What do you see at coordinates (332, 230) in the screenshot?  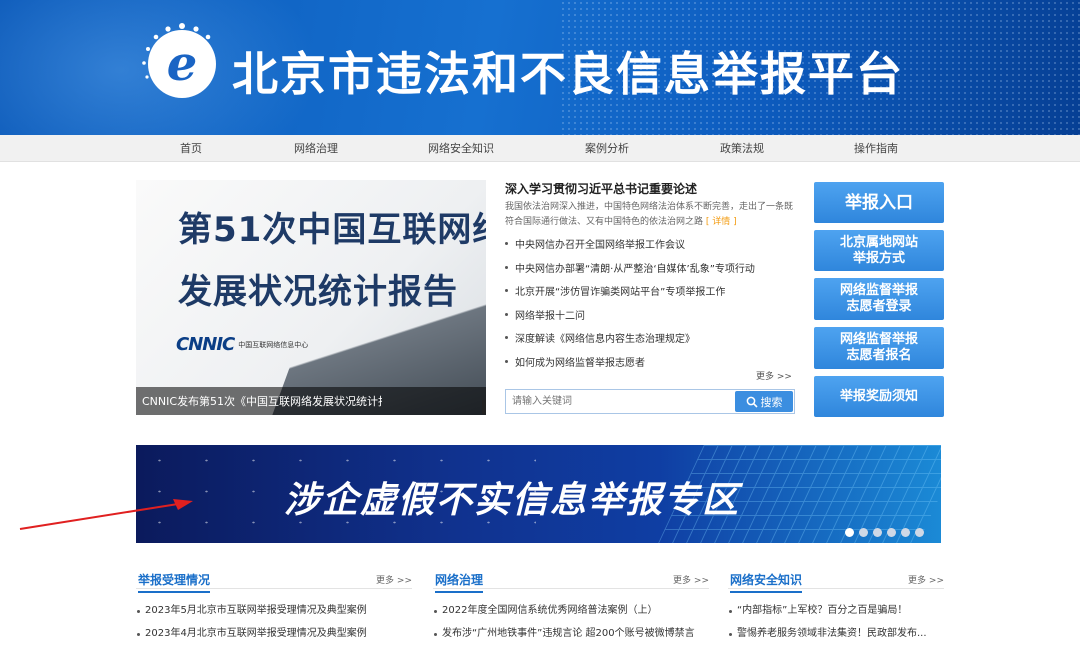 I see `slider-title-line1: 第51次中国互联网络` at bounding box center [332, 230].